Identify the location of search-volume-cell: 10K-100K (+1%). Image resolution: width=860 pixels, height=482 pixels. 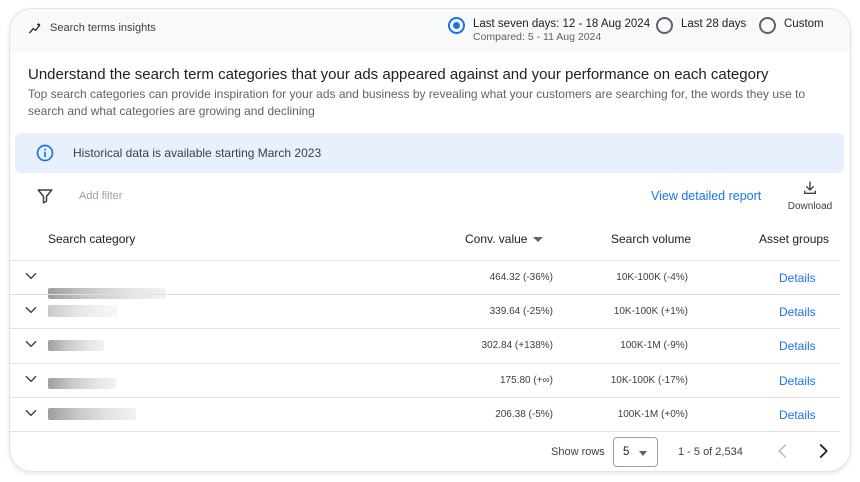
(650, 311).